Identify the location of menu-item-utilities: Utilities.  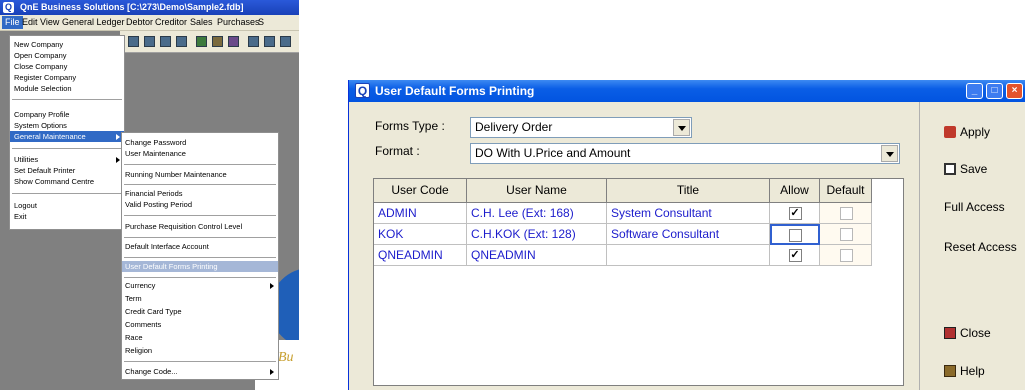
(67, 159).